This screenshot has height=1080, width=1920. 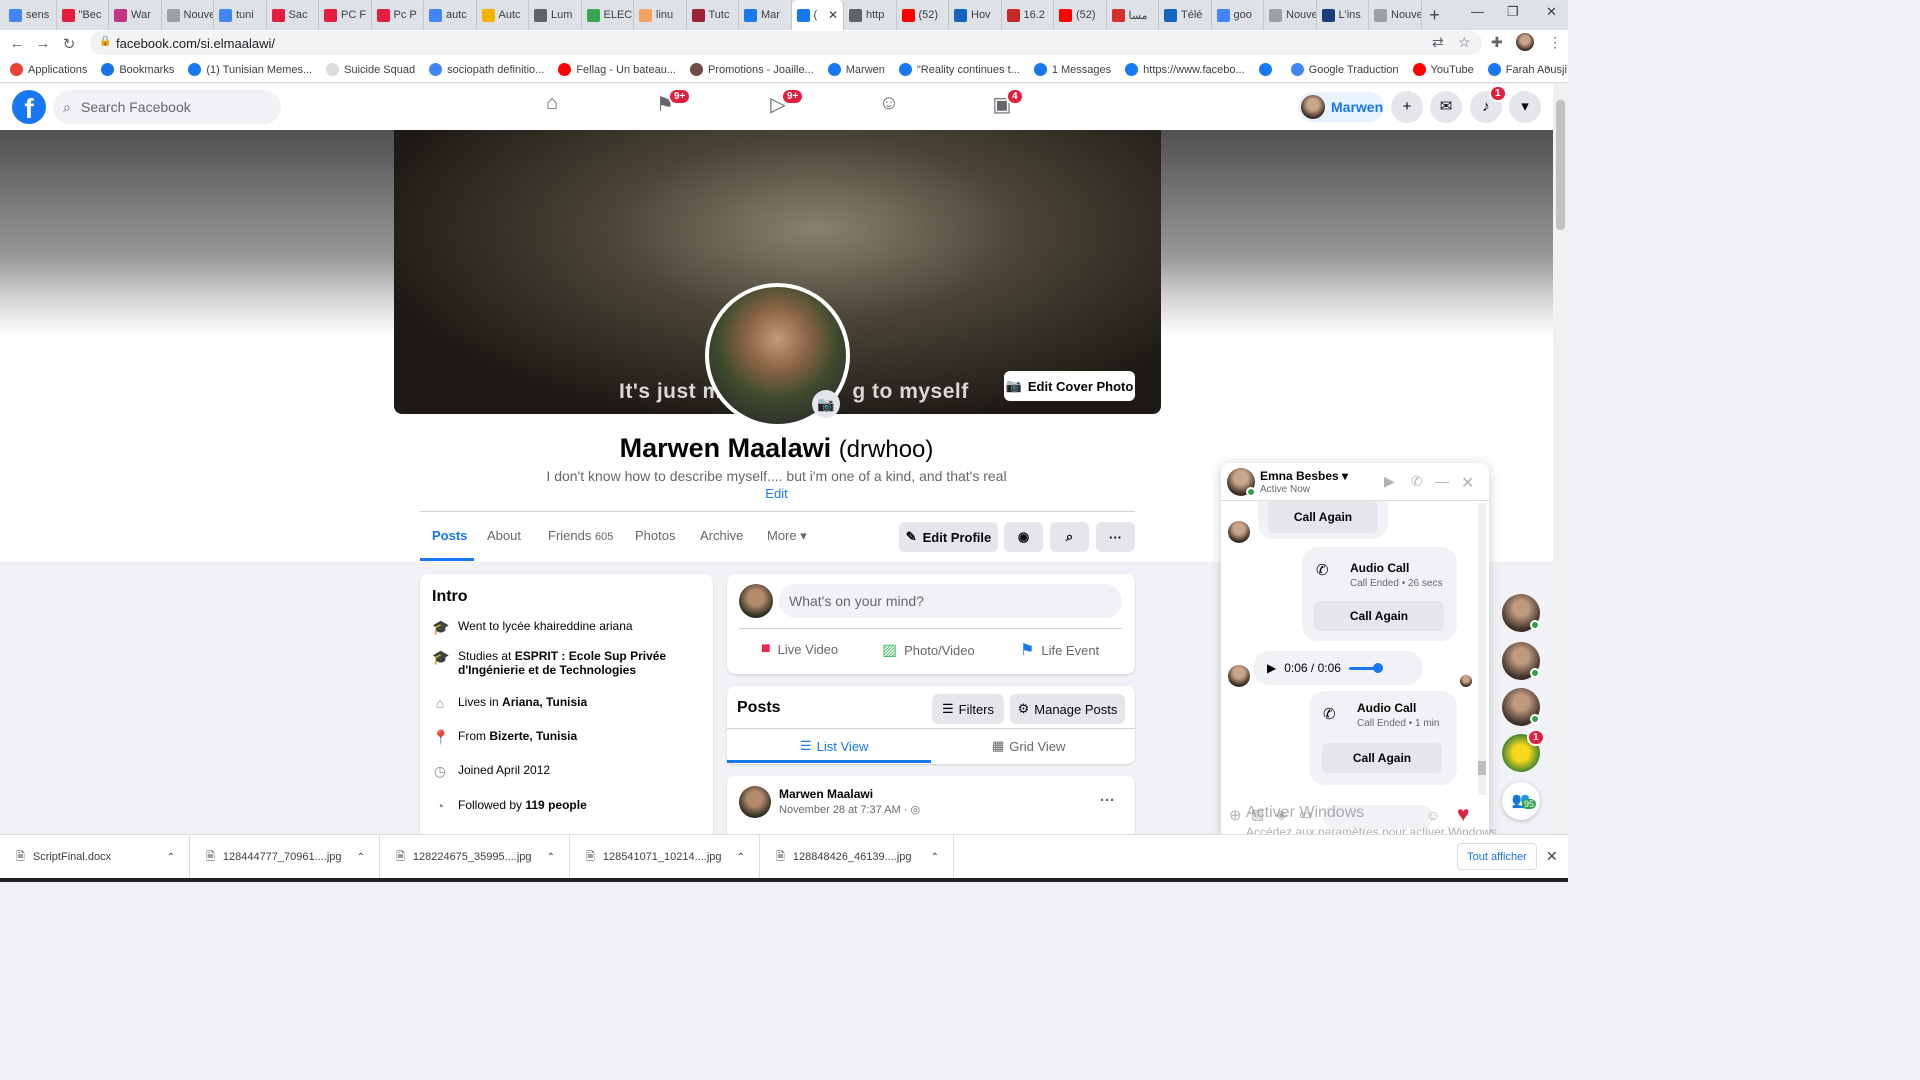 What do you see at coordinates (799, 649) in the screenshot?
I see `live-video-button: ■ Live Video` at bounding box center [799, 649].